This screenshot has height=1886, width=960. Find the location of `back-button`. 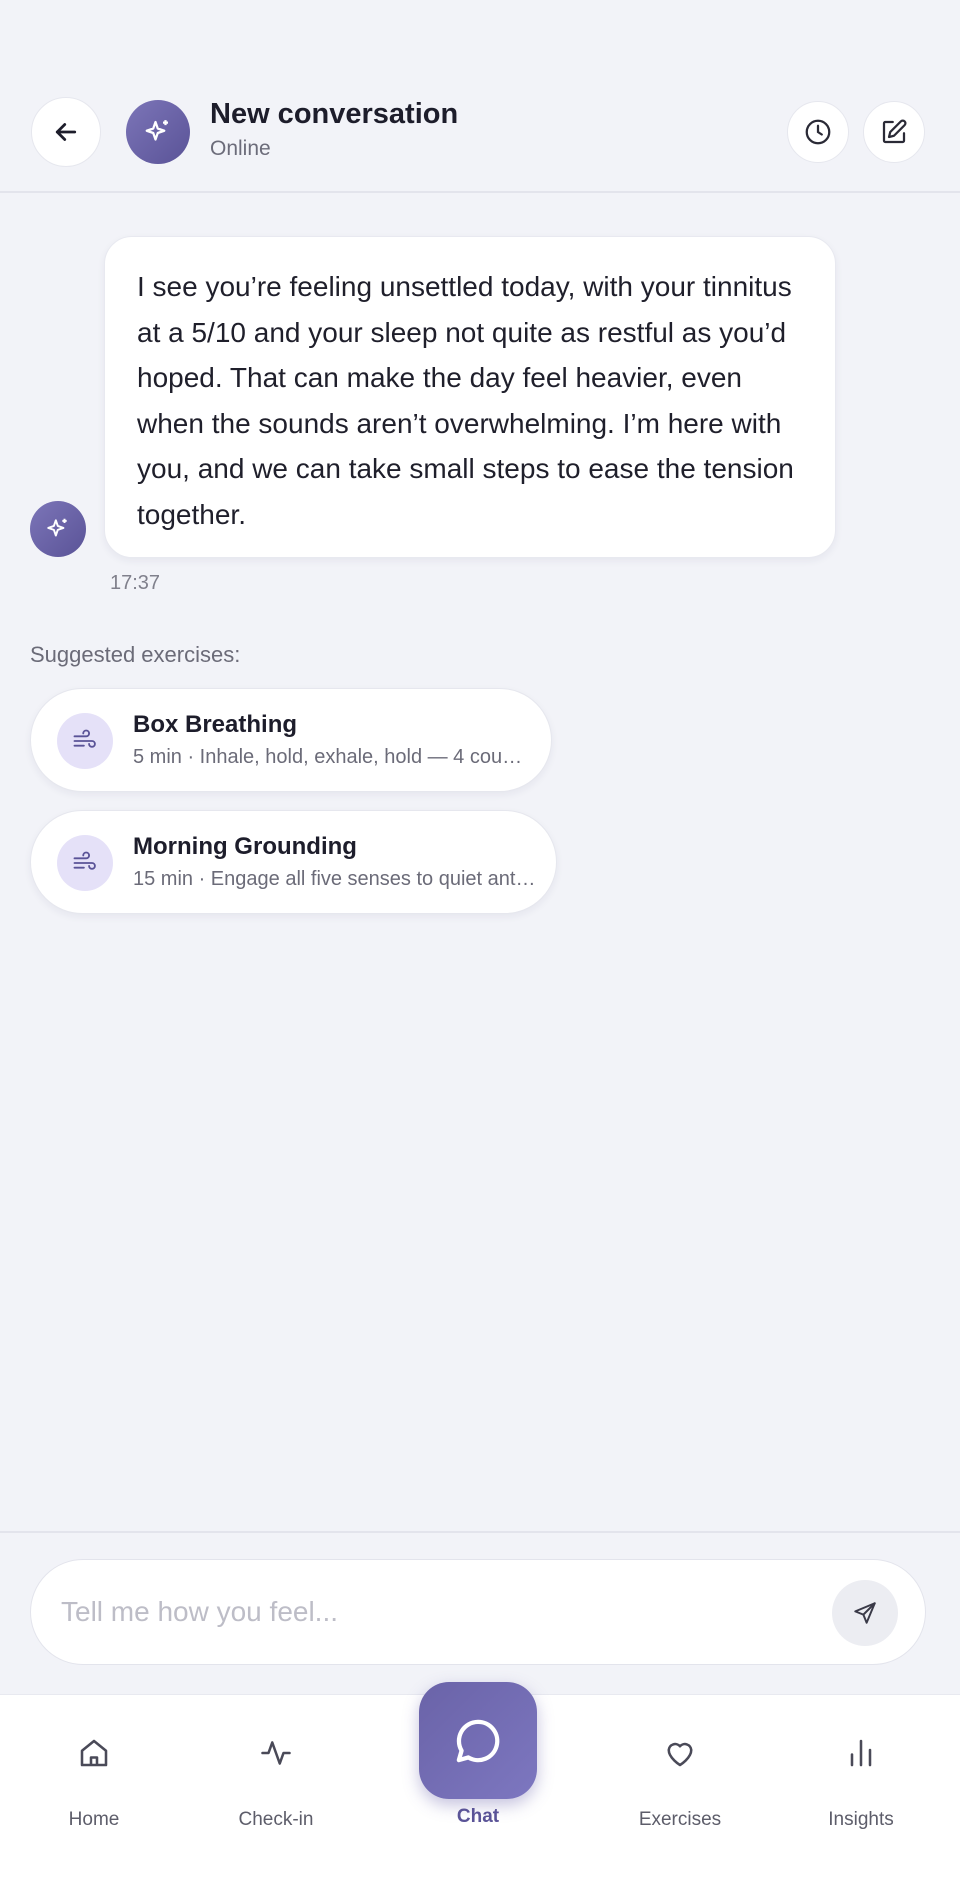

back-button is located at coordinates (66, 132).